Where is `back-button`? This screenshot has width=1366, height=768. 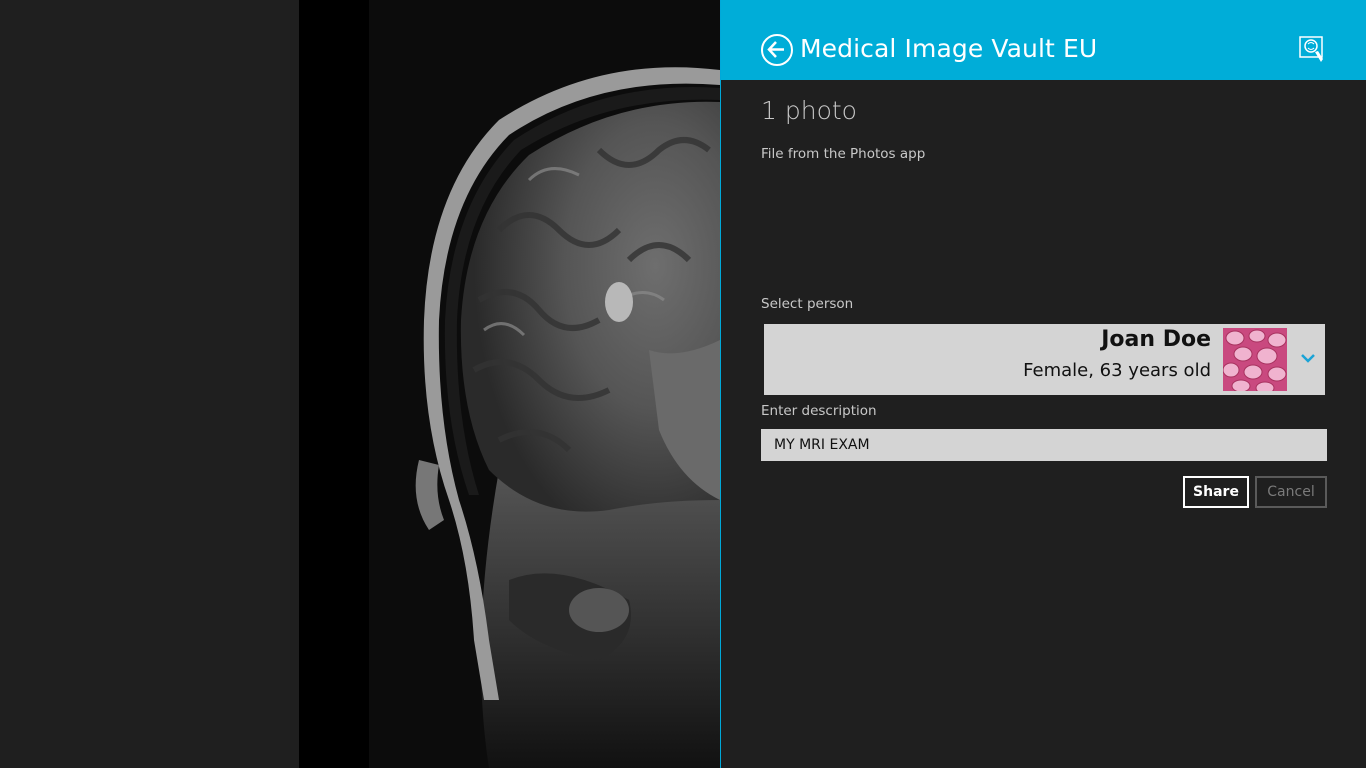
back-button is located at coordinates (777, 50).